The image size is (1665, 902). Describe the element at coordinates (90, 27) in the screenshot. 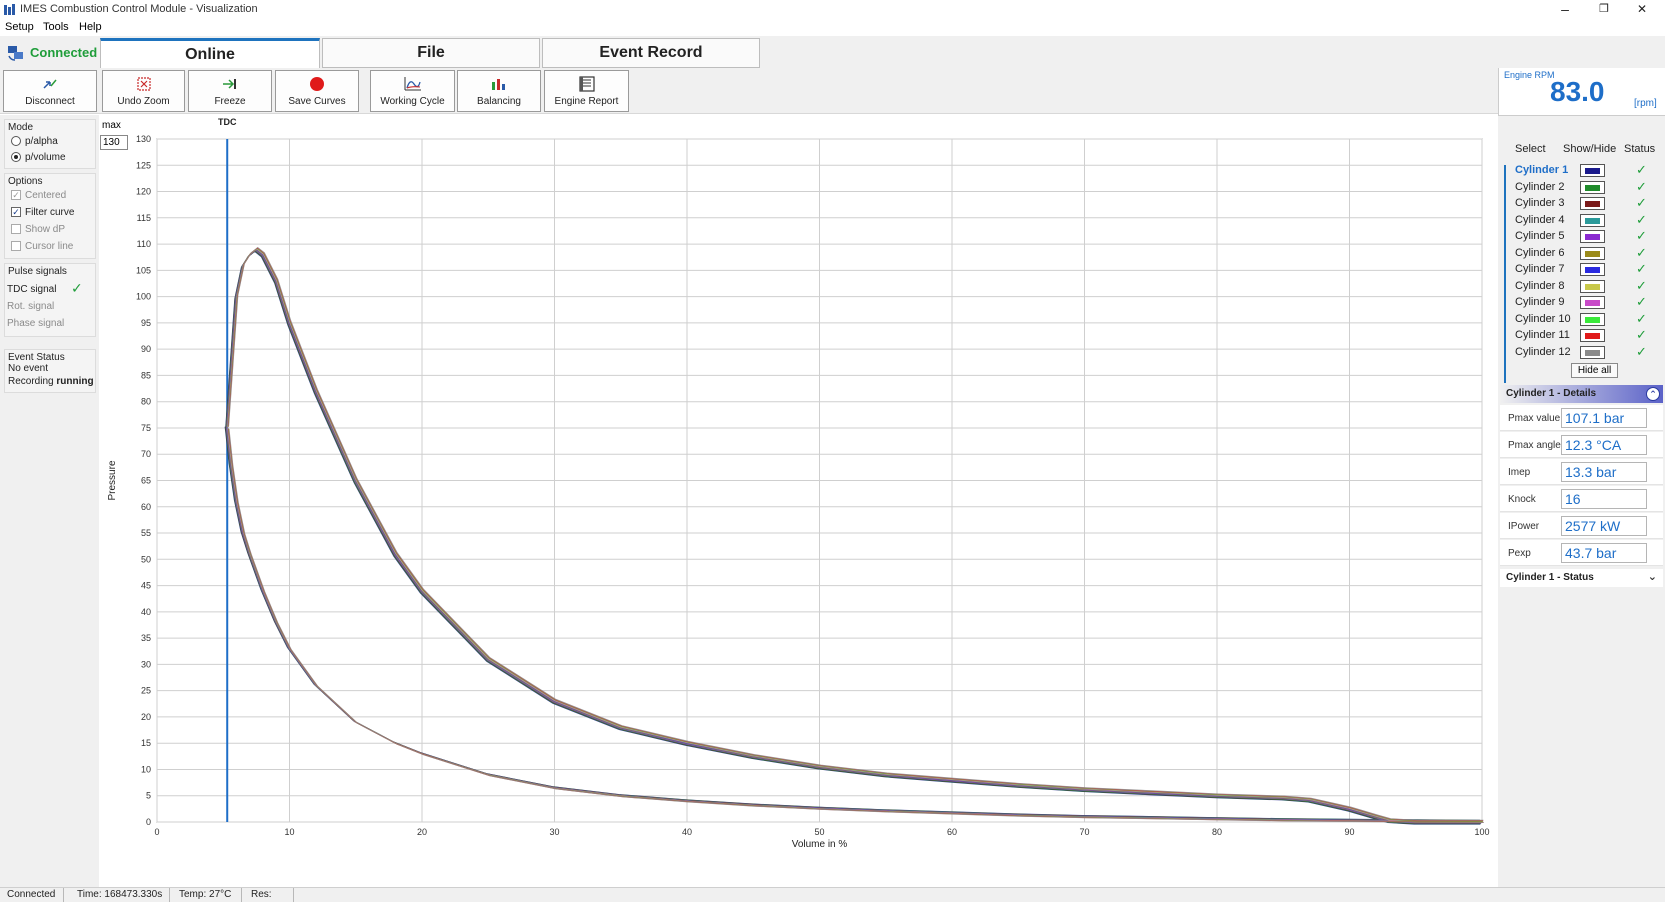

I see `menu-help: Help` at that location.